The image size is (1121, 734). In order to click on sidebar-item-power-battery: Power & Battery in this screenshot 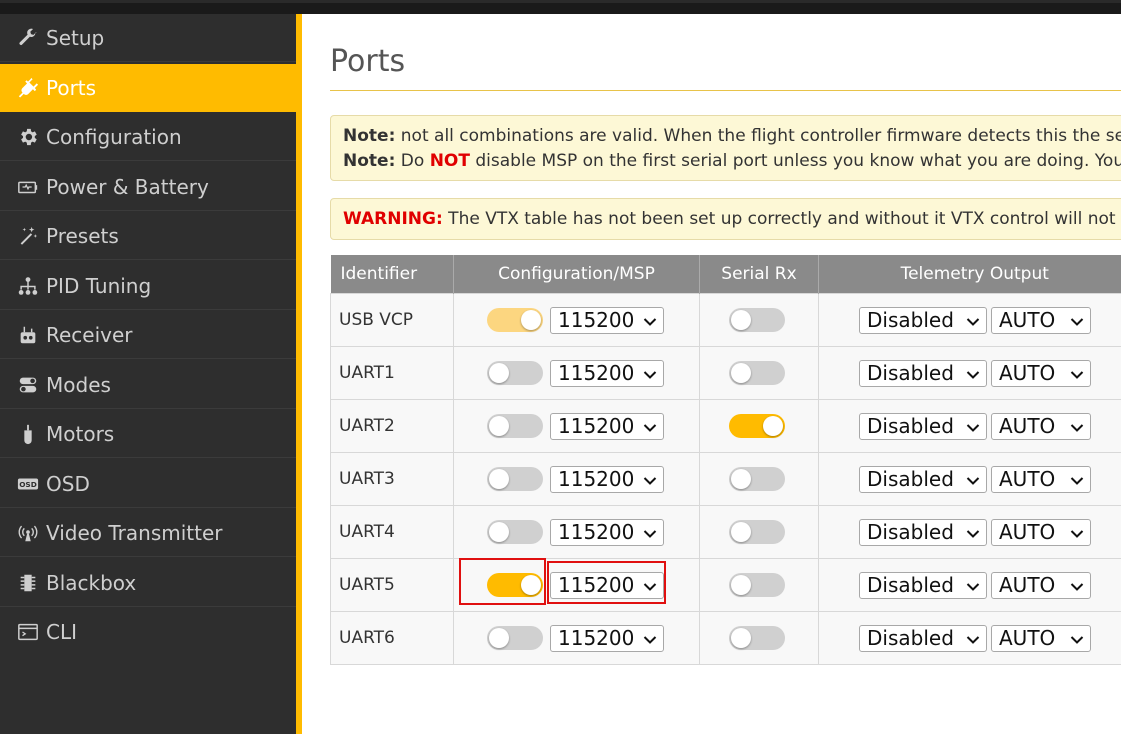, I will do `click(148, 187)`.